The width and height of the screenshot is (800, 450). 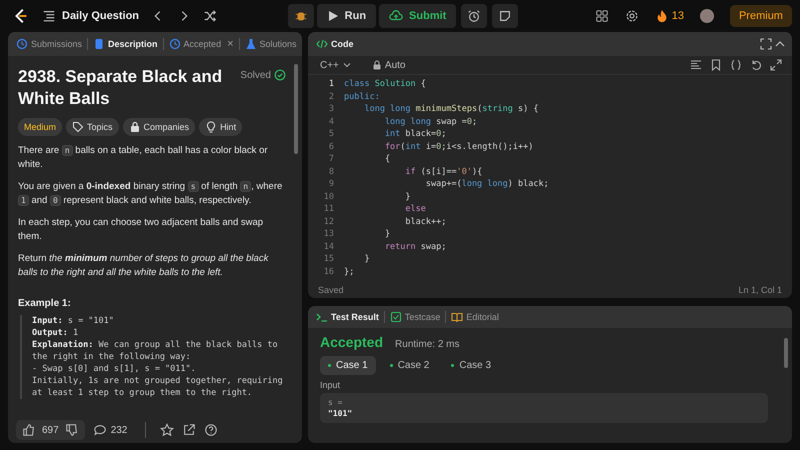 What do you see at coordinates (29, 430) in the screenshot?
I see `thumbs-up-icon` at bounding box center [29, 430].